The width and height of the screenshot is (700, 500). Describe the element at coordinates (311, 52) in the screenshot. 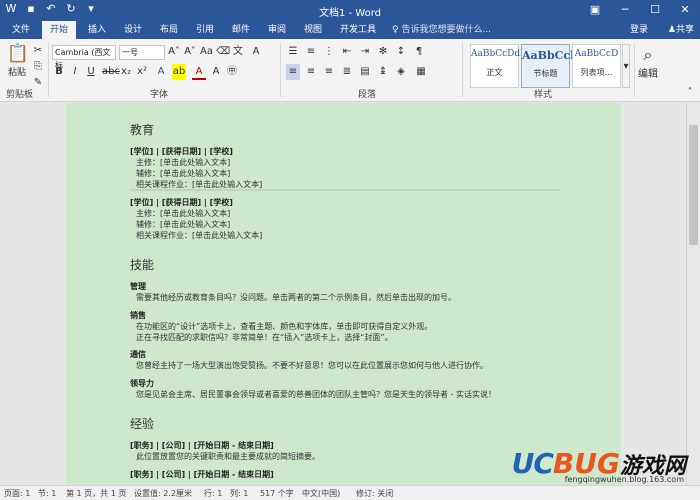

I see `numbering-icon: ≡` at that location.